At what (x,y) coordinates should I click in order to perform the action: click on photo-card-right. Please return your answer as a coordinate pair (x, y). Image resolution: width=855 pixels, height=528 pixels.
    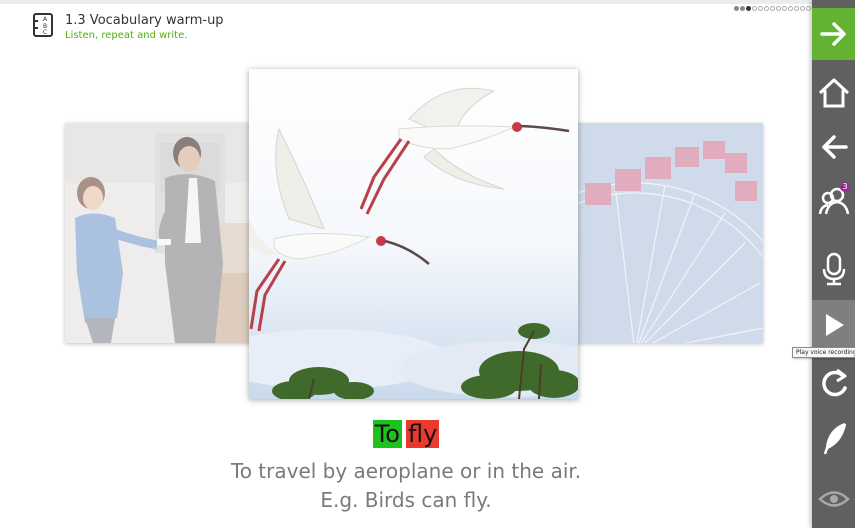
    Looking at the image, I should click on (669, 233).